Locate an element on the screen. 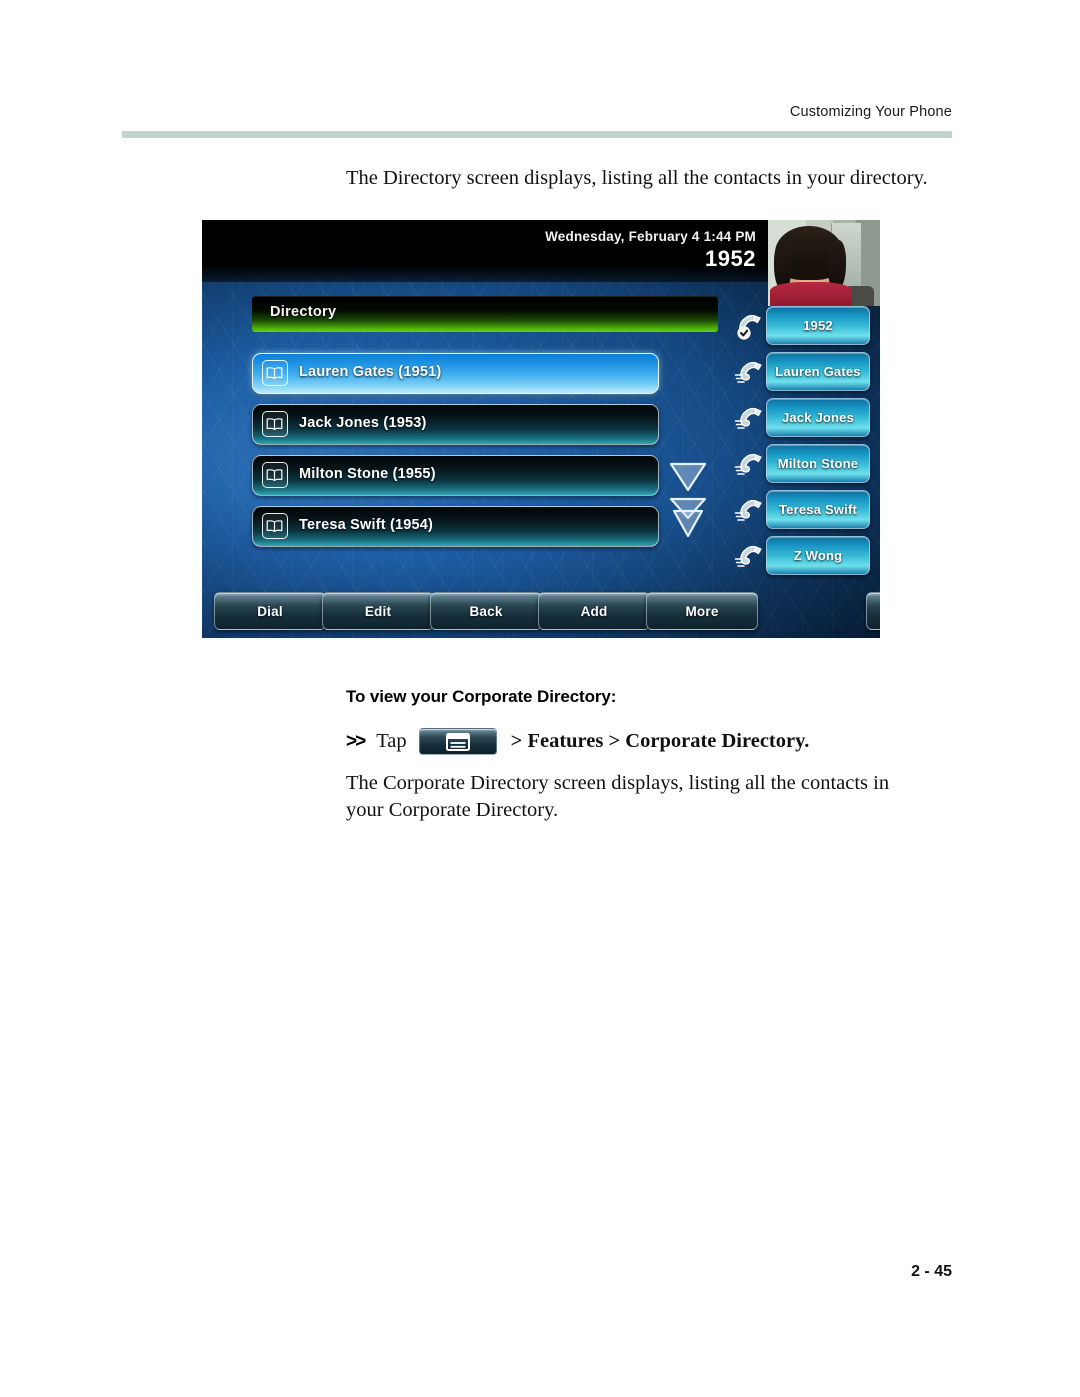 This screenshot has height=1397, width=1080. tap-instruction-line: >> Tap > Features > Corporate Directory. is located at coordinates (577, 741).